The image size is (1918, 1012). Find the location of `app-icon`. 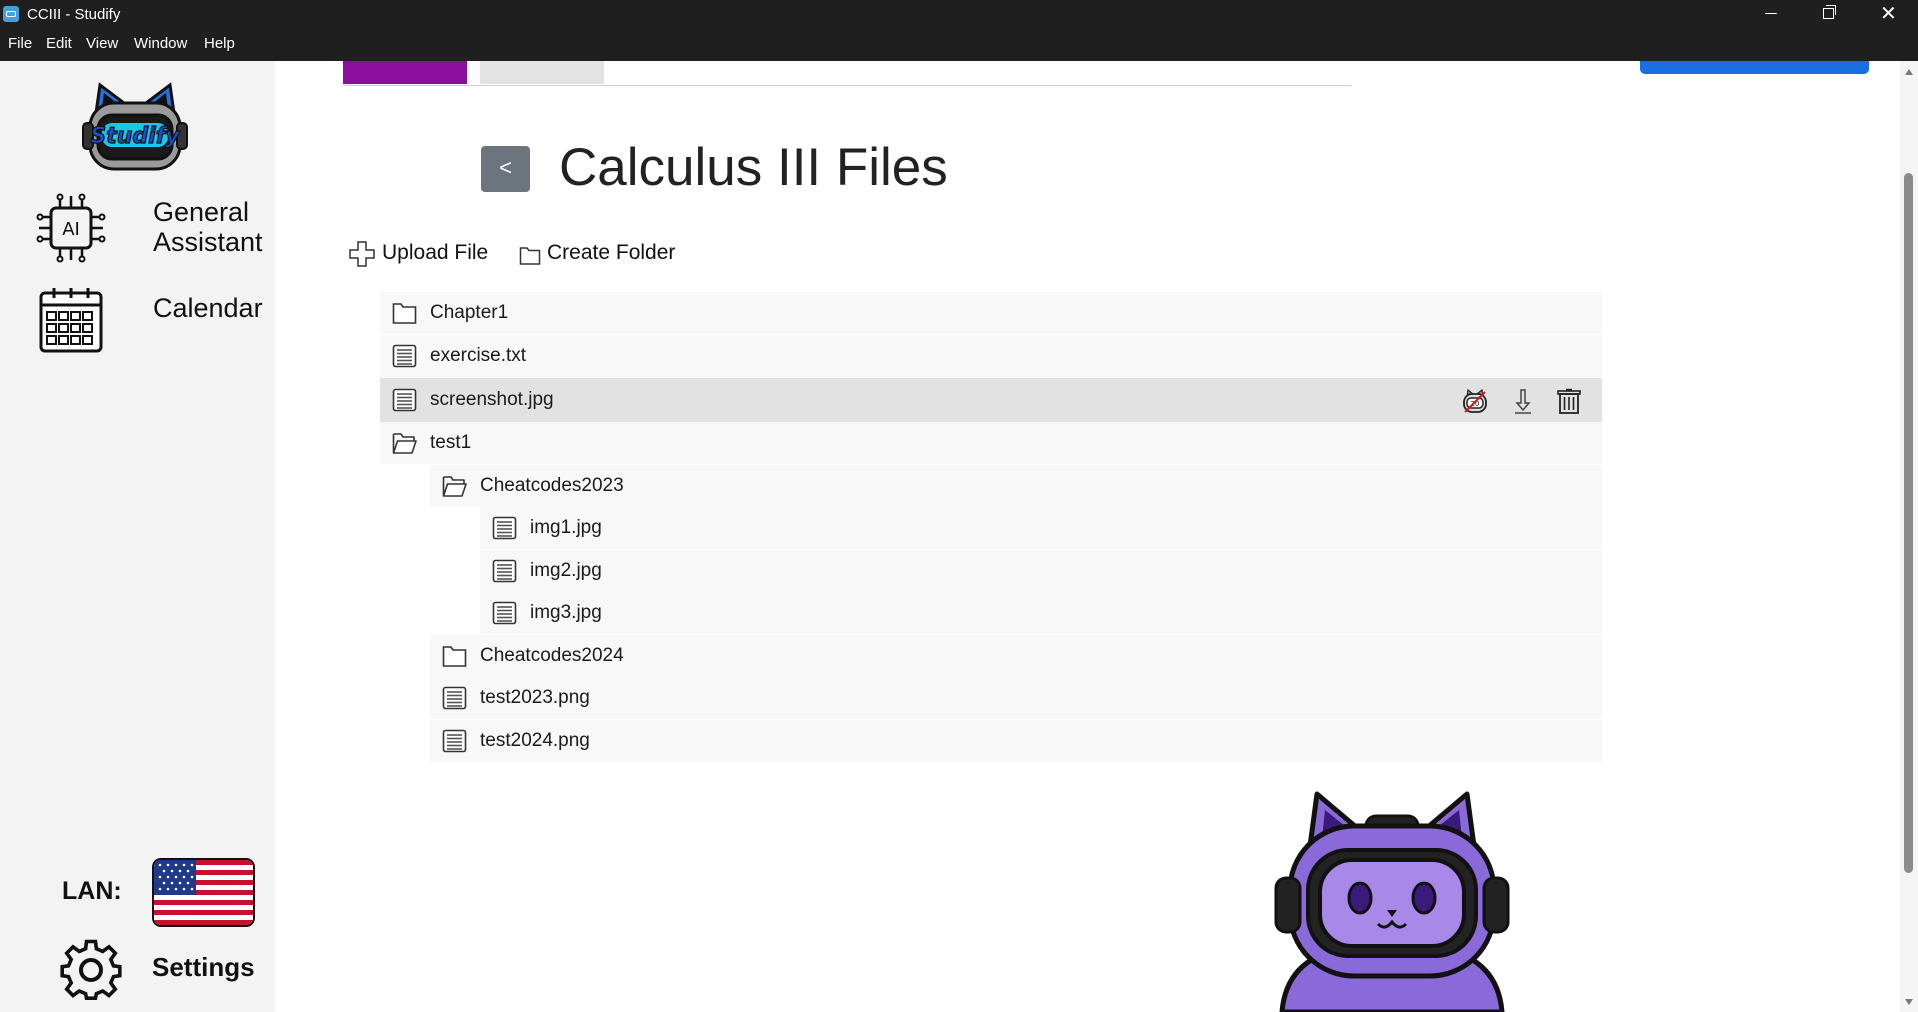

app-icon is located at coordinates (11, 14).